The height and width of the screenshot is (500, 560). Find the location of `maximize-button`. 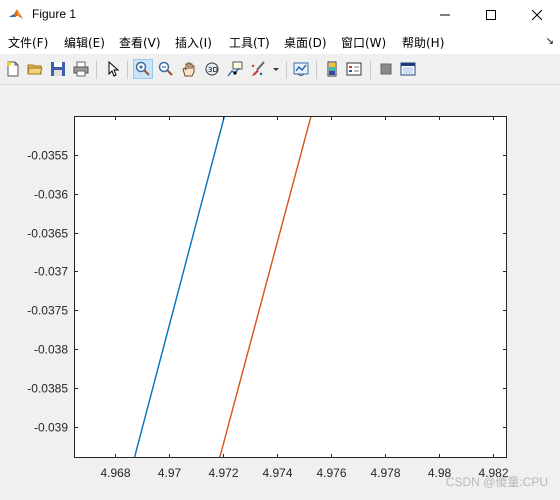

maximize-button is located at coordinates (491, 15).